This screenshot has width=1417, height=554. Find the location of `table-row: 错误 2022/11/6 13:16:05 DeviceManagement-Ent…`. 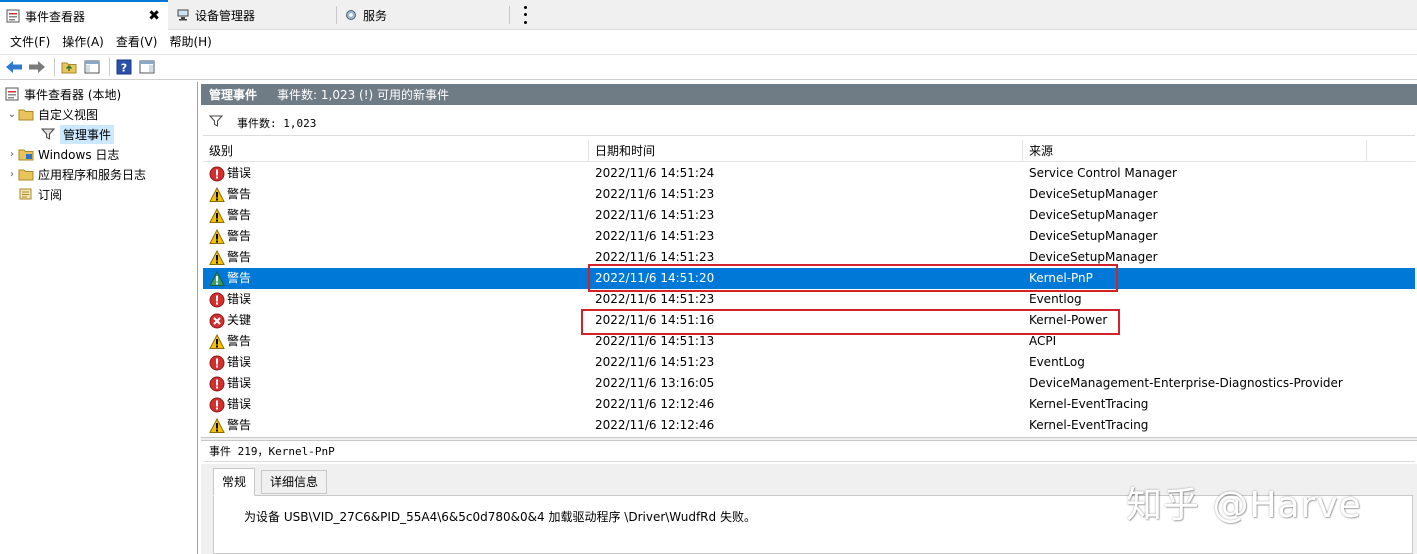

table-row: 错误 2022/11/6 13:16:05 DeviceManagement-Ent… is located at coordinates (809, 383).